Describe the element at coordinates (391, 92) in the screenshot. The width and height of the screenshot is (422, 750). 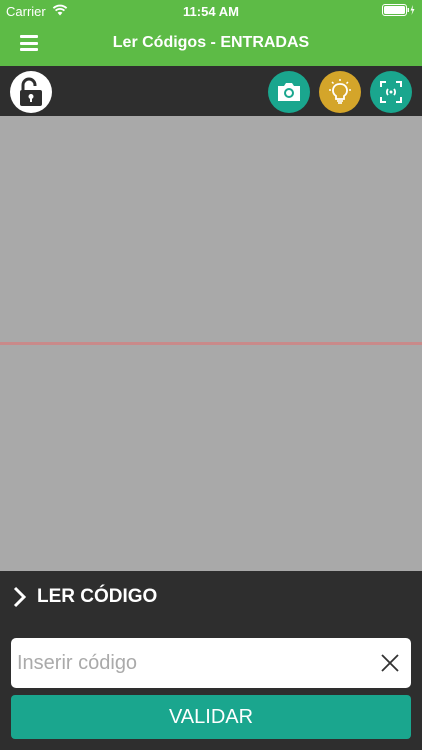
I see `scan-frame-icon` at that location.